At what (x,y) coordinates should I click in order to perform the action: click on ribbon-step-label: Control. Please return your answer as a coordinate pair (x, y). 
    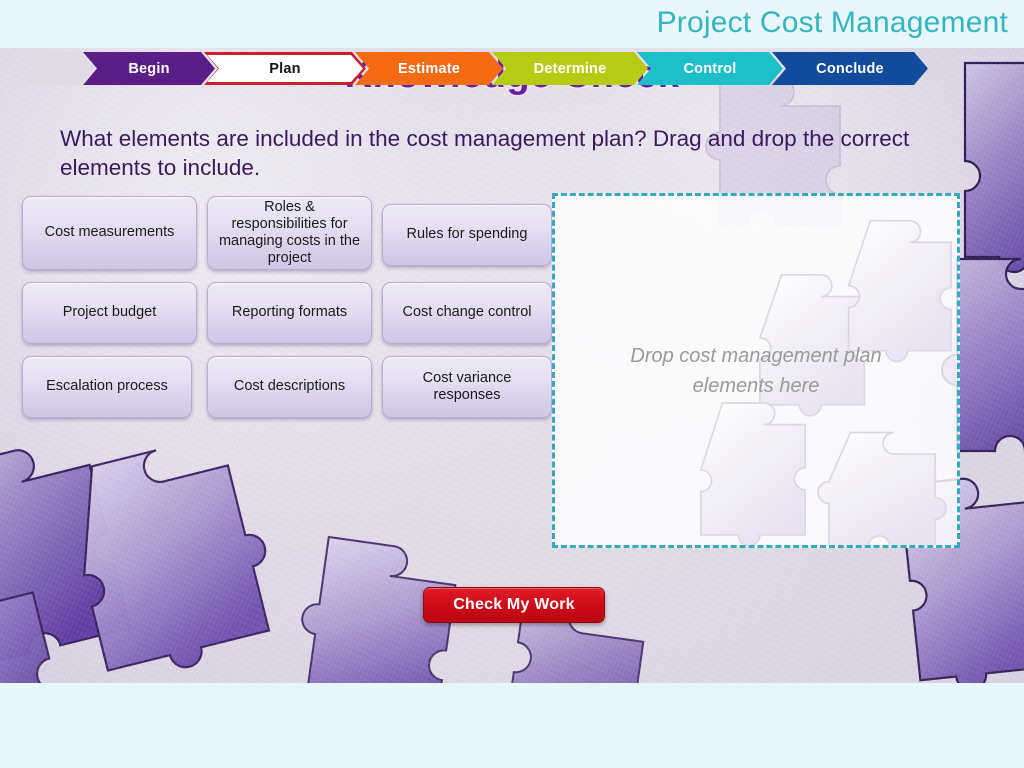
    Looking at the image, I should click on (710, 68).